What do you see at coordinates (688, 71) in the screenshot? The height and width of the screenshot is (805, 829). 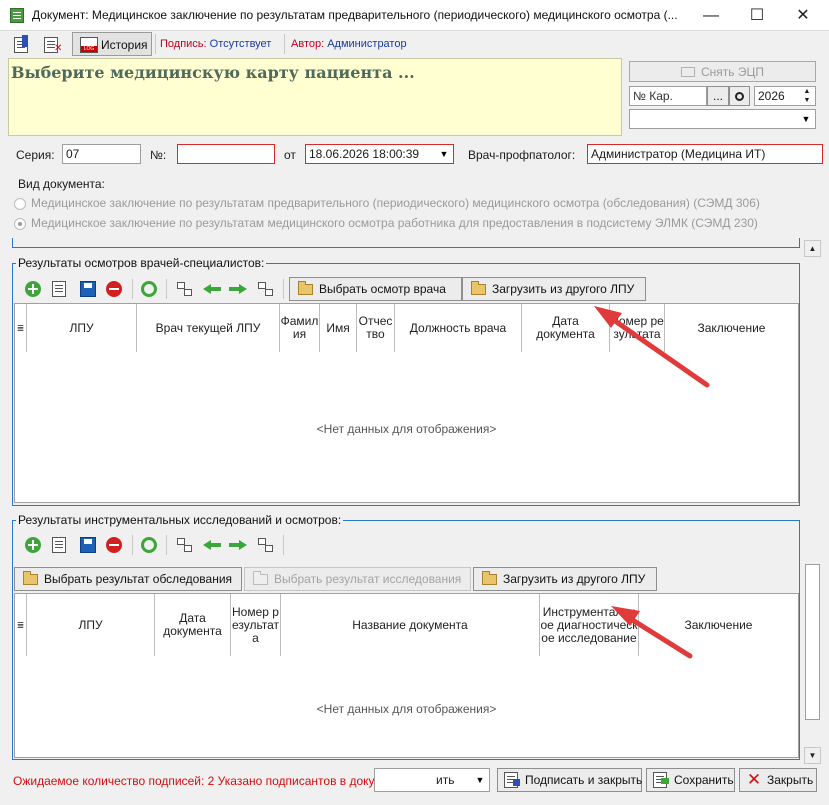 I see `signature-pen-icon` at bounding box center [688, 71].